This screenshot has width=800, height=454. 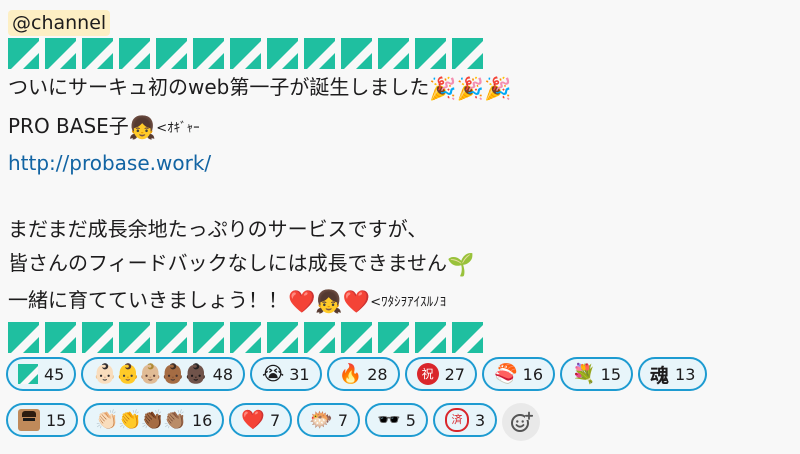 What do you see at coordinates (408, 302) in the screenshot?
I see `line5-small-text: <ﾜﾀｼｦｱｲｽﾙﾉﾖ` at bounding box center [408, 302].